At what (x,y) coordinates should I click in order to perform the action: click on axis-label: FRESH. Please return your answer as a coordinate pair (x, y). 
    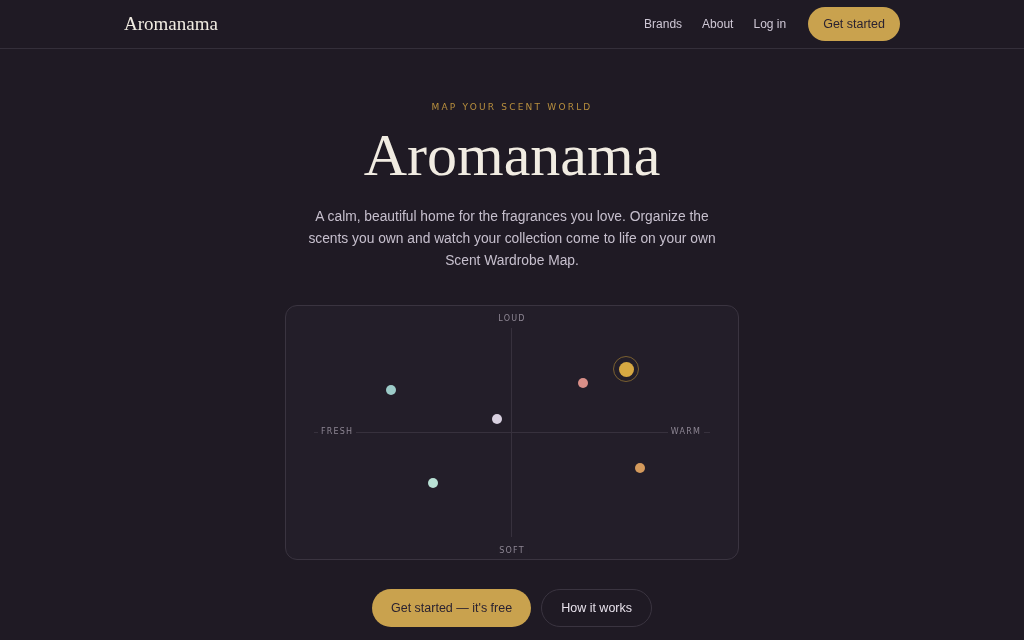
    Looking at the image, I should click on (337, 431).